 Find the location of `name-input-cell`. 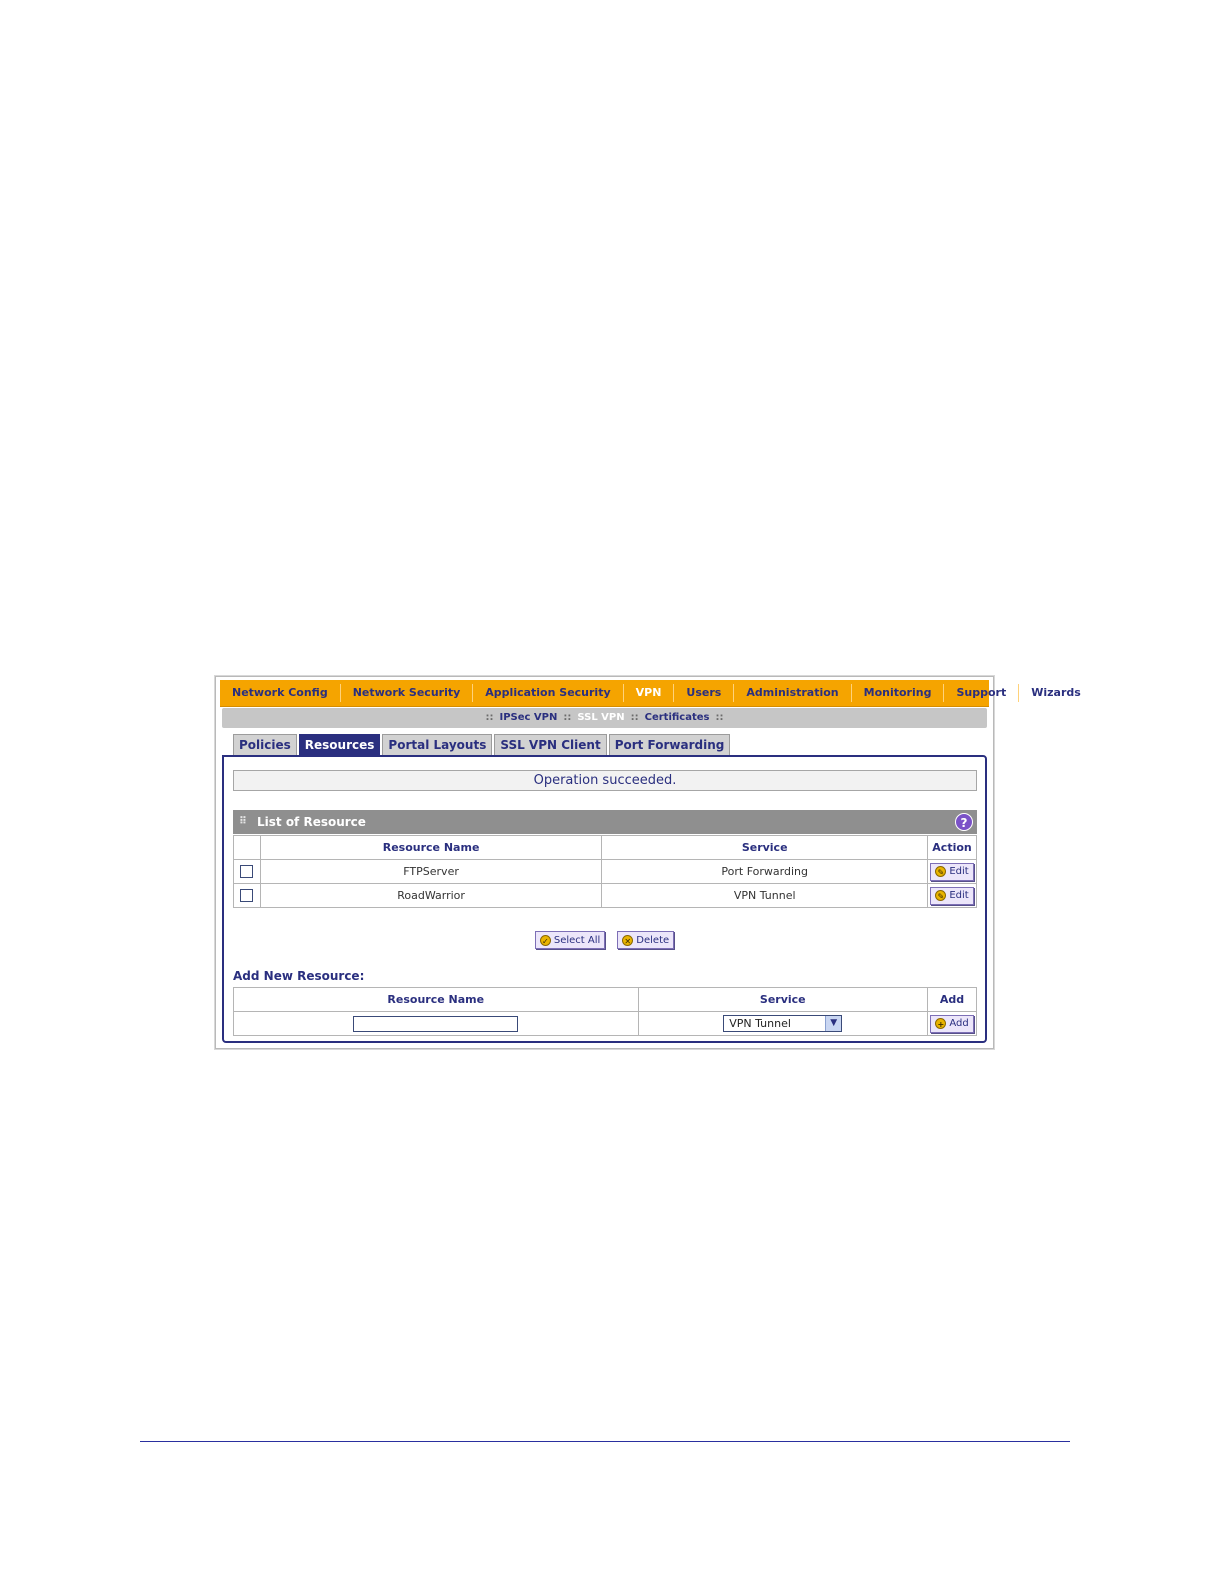

name-input-cell is located at coordinates (436, 1023).